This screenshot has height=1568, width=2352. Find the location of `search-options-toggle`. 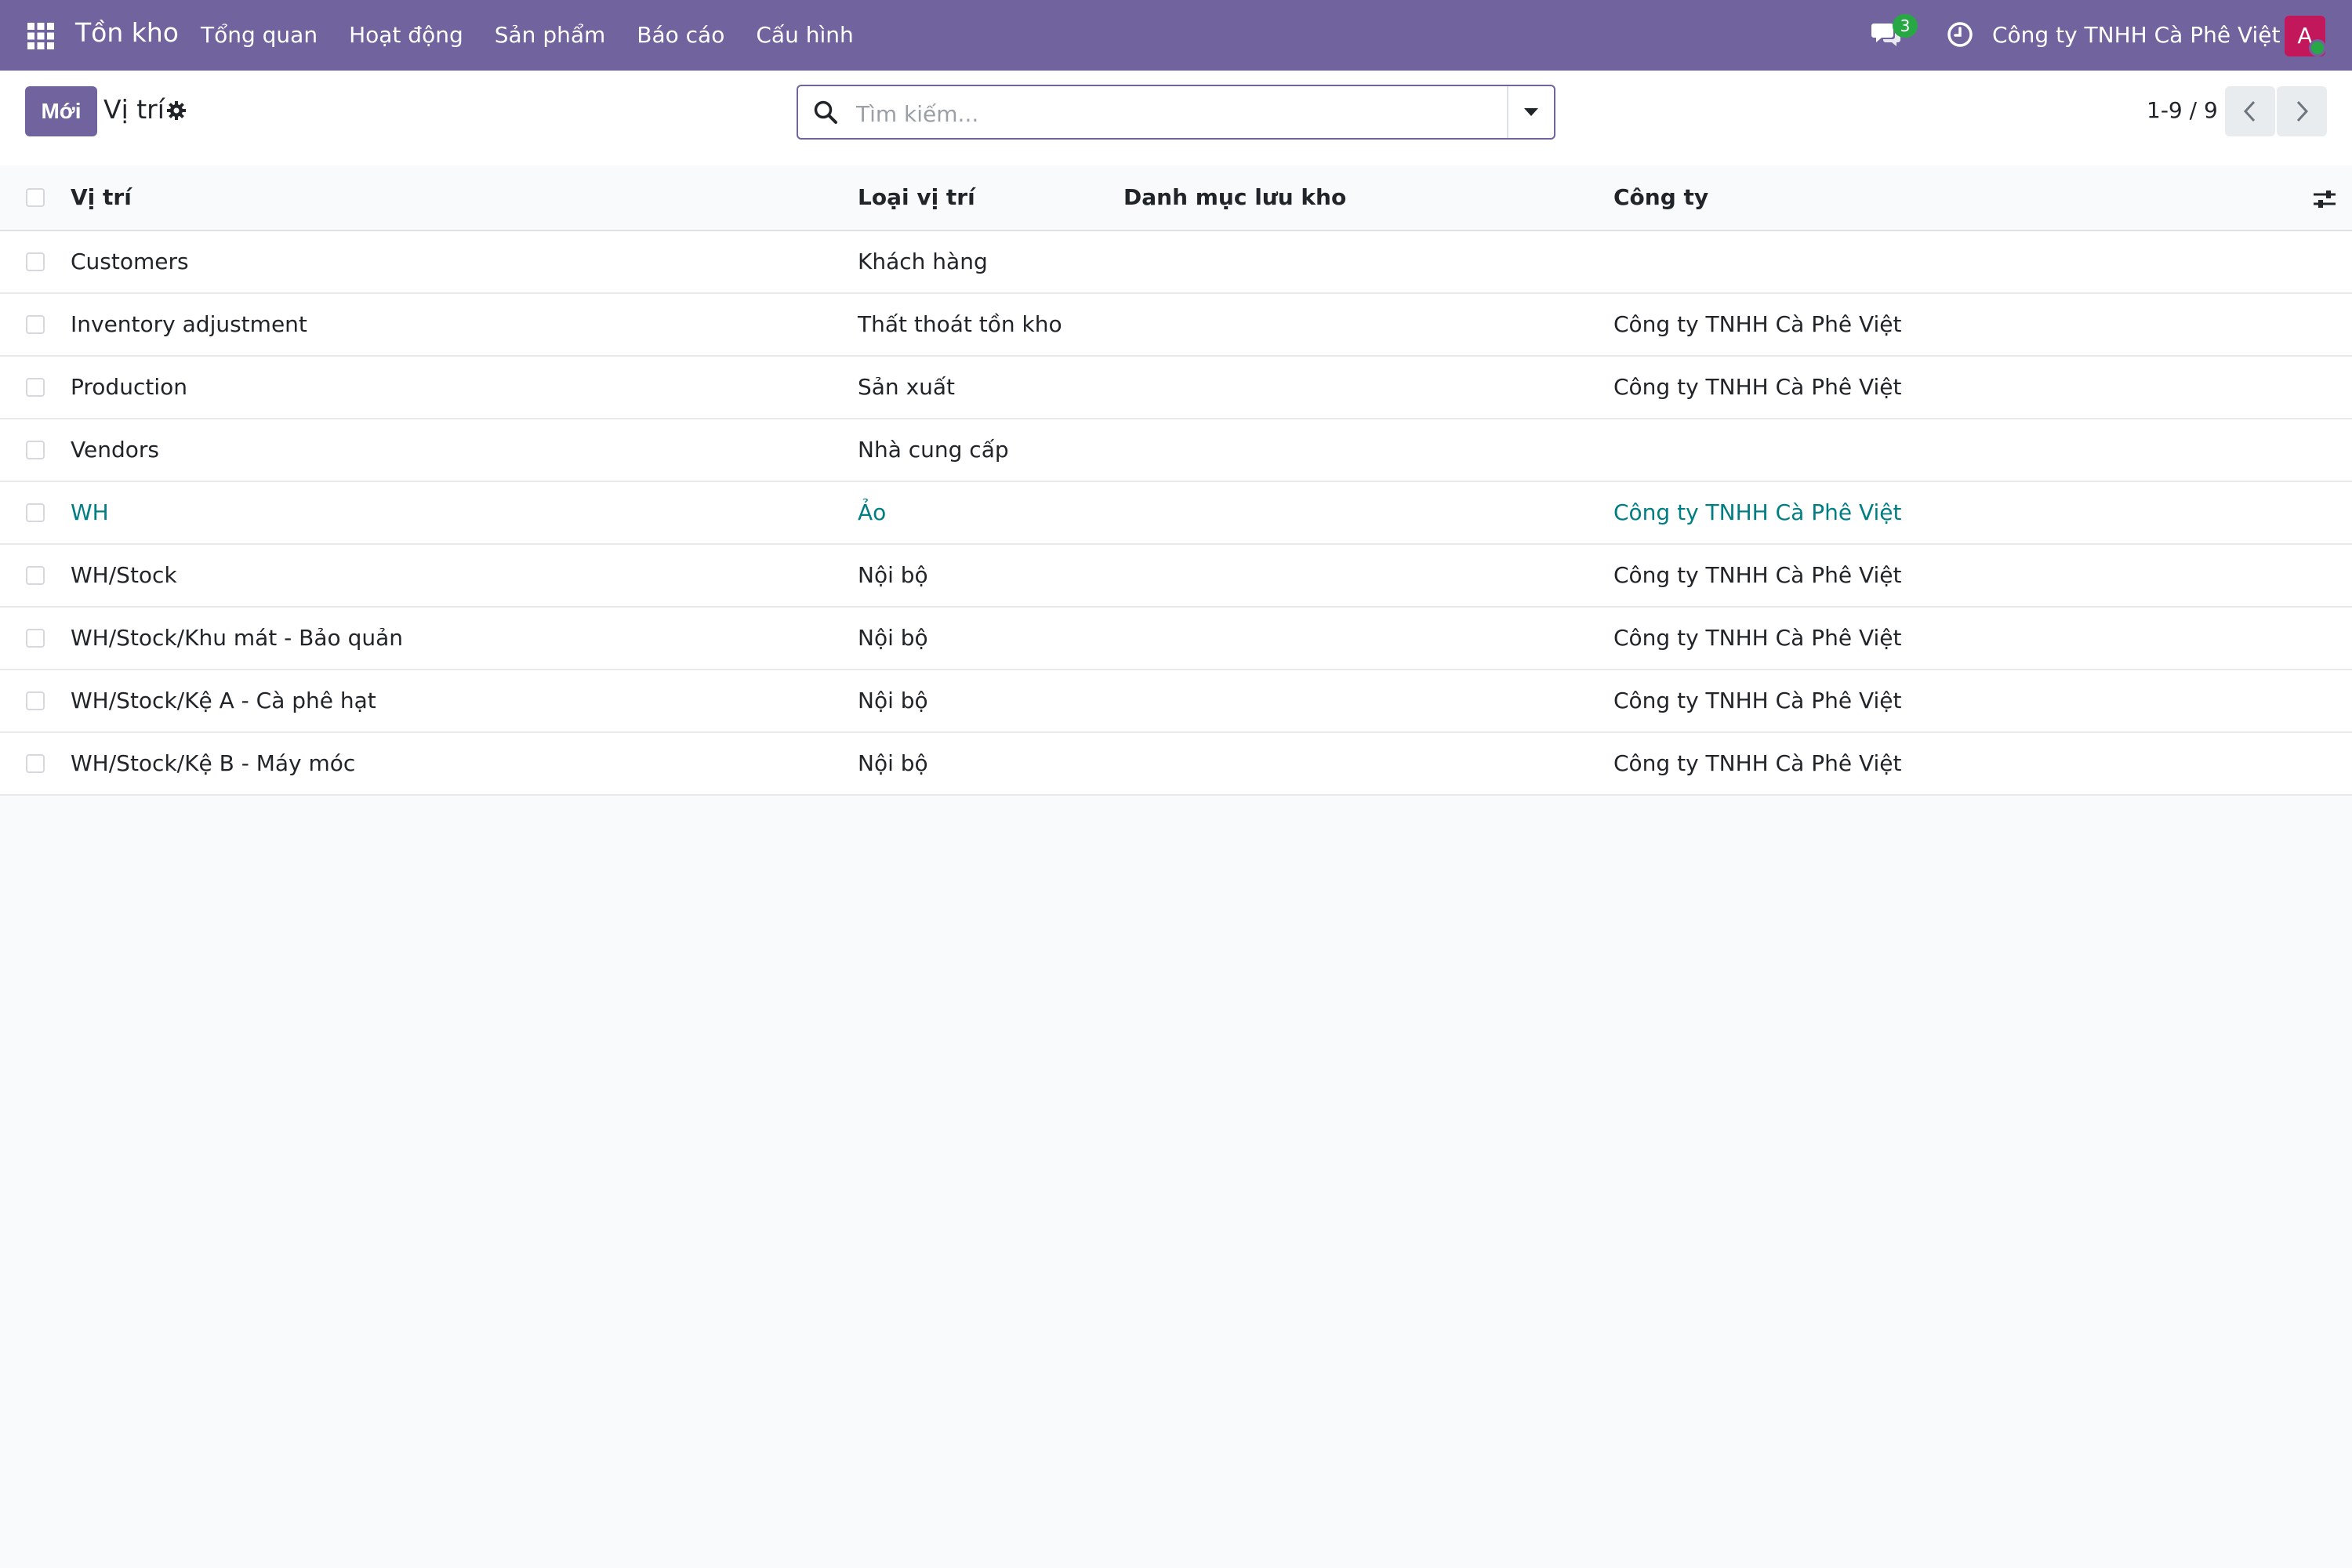

search-options-toggle is located at coordinates (1530, 112).